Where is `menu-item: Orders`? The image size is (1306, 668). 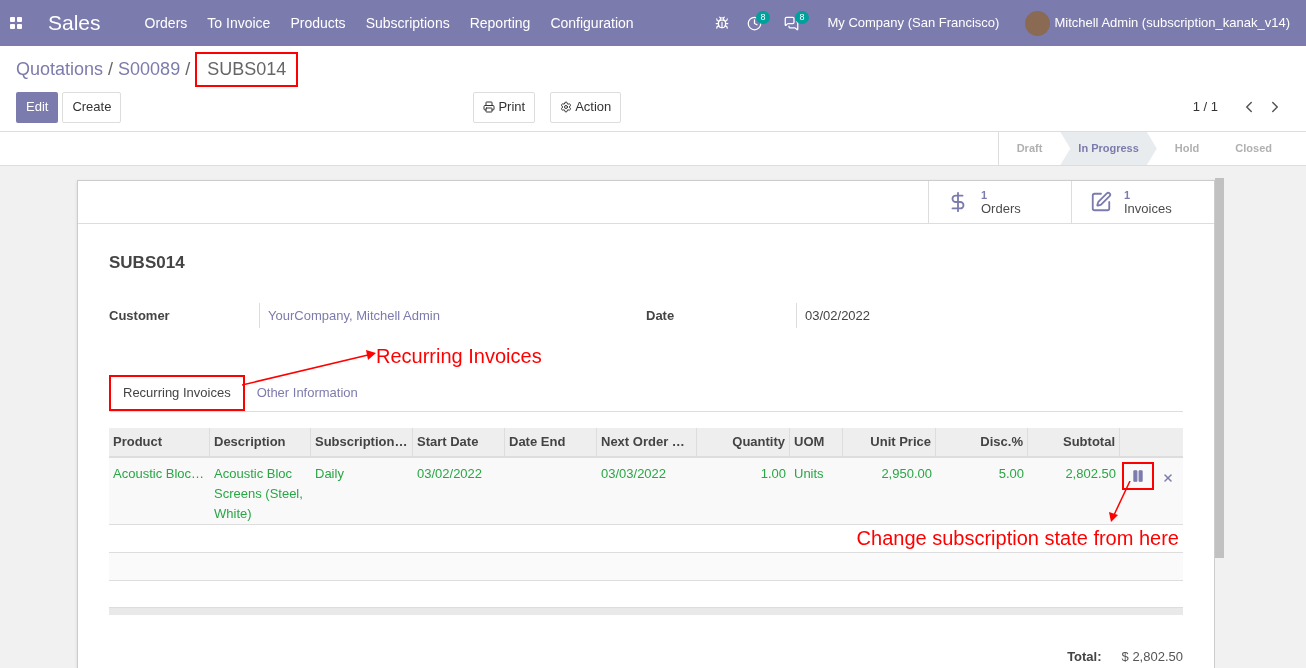 menu-item: Orders is located at coordinates (166, 23).